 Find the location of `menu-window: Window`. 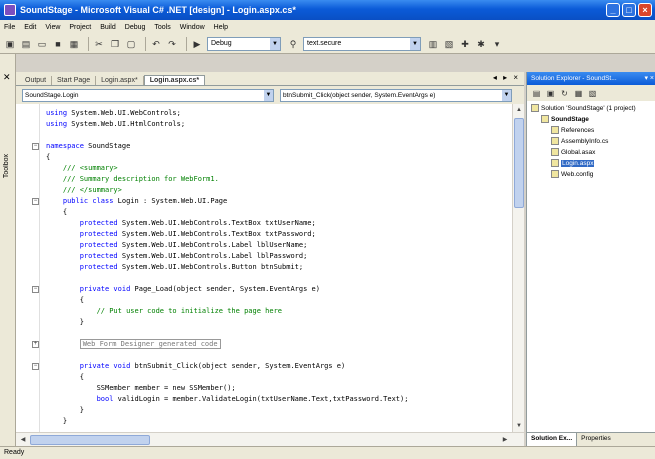

menu-window: Window is located at coordinates (192, 27).